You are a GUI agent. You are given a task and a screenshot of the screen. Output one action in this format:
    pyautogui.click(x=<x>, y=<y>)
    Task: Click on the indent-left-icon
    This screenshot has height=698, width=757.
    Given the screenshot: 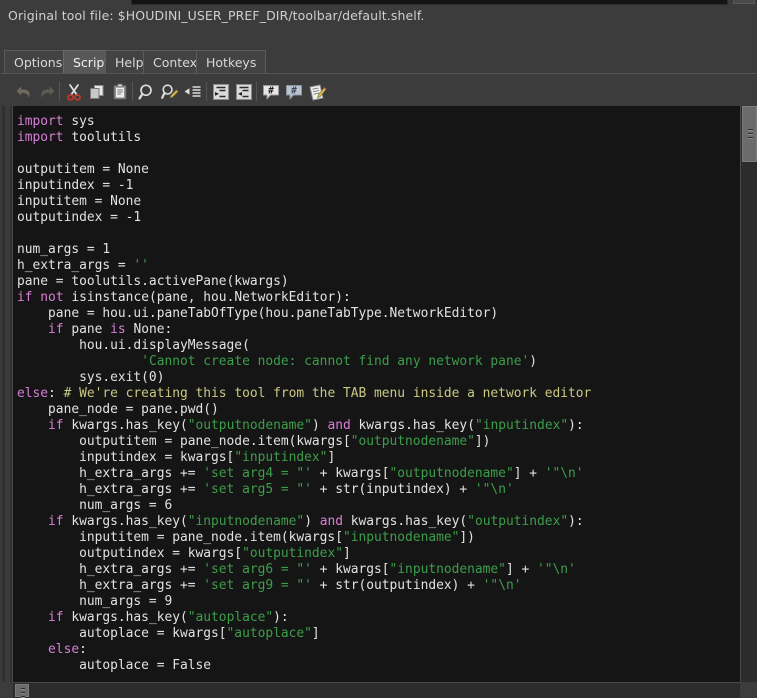 What is the action you would take?
    pyautogui.click(x=244, y=92)
    